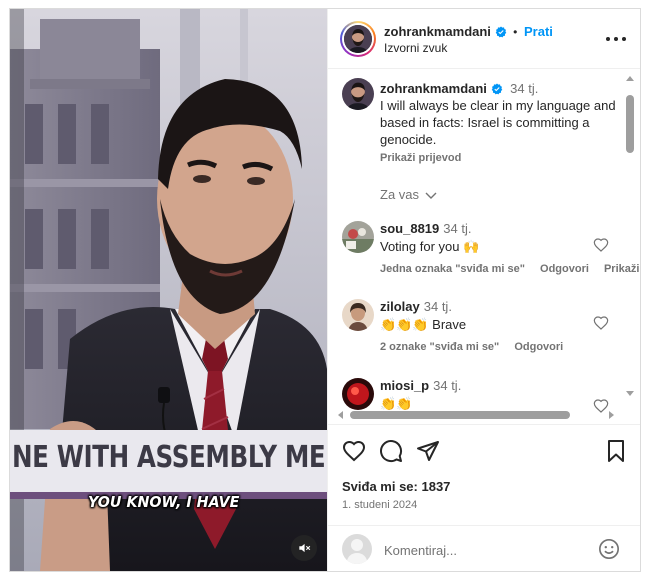 This screenshot has height=578, width=648. Describe the element at coordinates (431, 195) in the screenshot. I see `chevron-down-icon` at that location.